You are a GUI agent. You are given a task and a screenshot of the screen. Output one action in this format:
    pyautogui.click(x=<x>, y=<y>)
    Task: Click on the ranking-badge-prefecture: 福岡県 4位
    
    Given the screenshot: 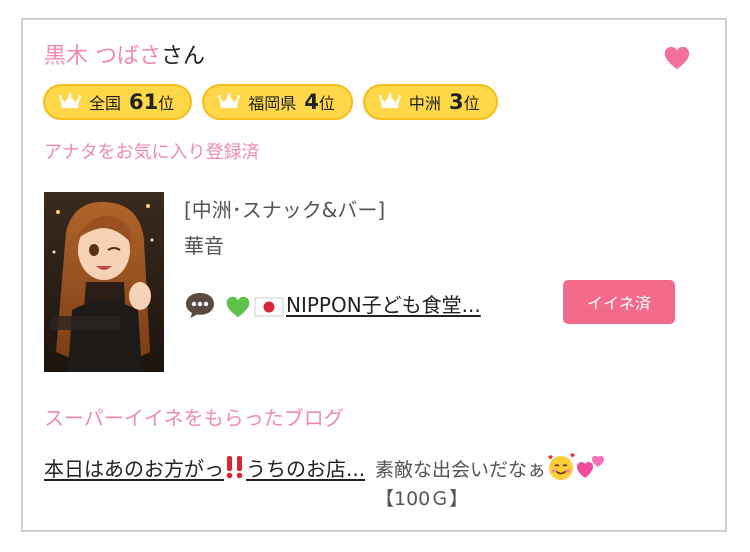 What is the action you would take?
    pyautogui.click(x=277, y=102)
    